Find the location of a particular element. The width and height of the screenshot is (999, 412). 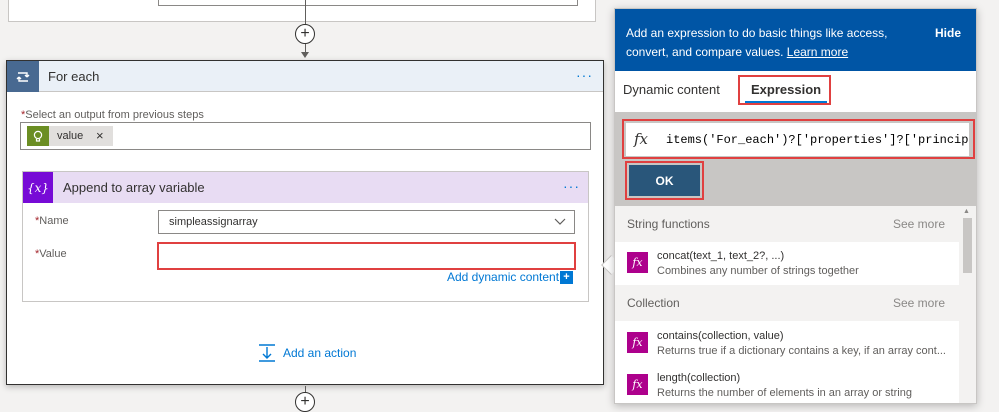

token-label: value is located at coordinates (70, 136).